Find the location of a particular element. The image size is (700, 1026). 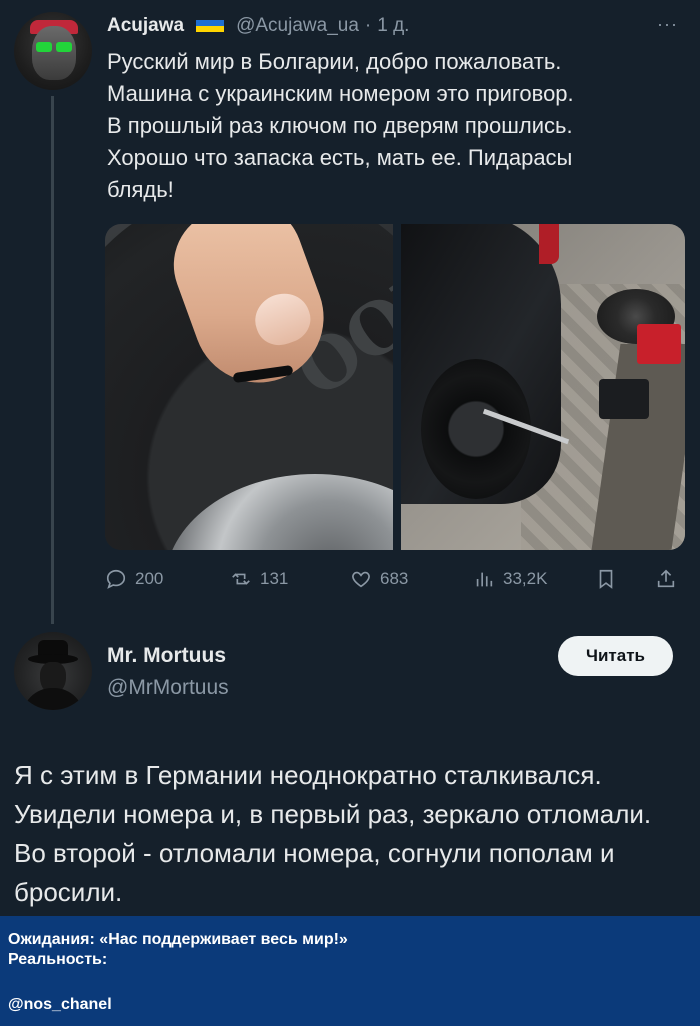

ukraine-flag-icon is located at coordinates (210, 26).